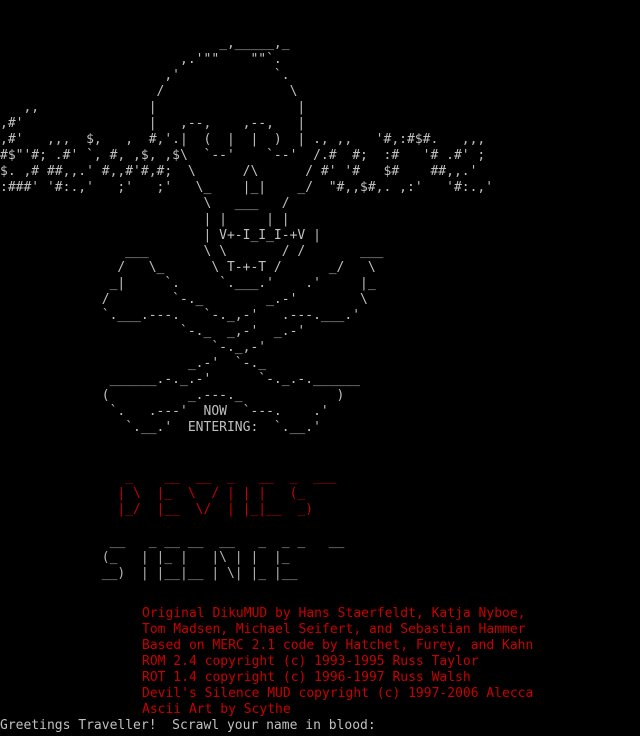  I want to click on subtitle-art-line: __ _ __ __ __ _ _ _ __, so click(172, 541).